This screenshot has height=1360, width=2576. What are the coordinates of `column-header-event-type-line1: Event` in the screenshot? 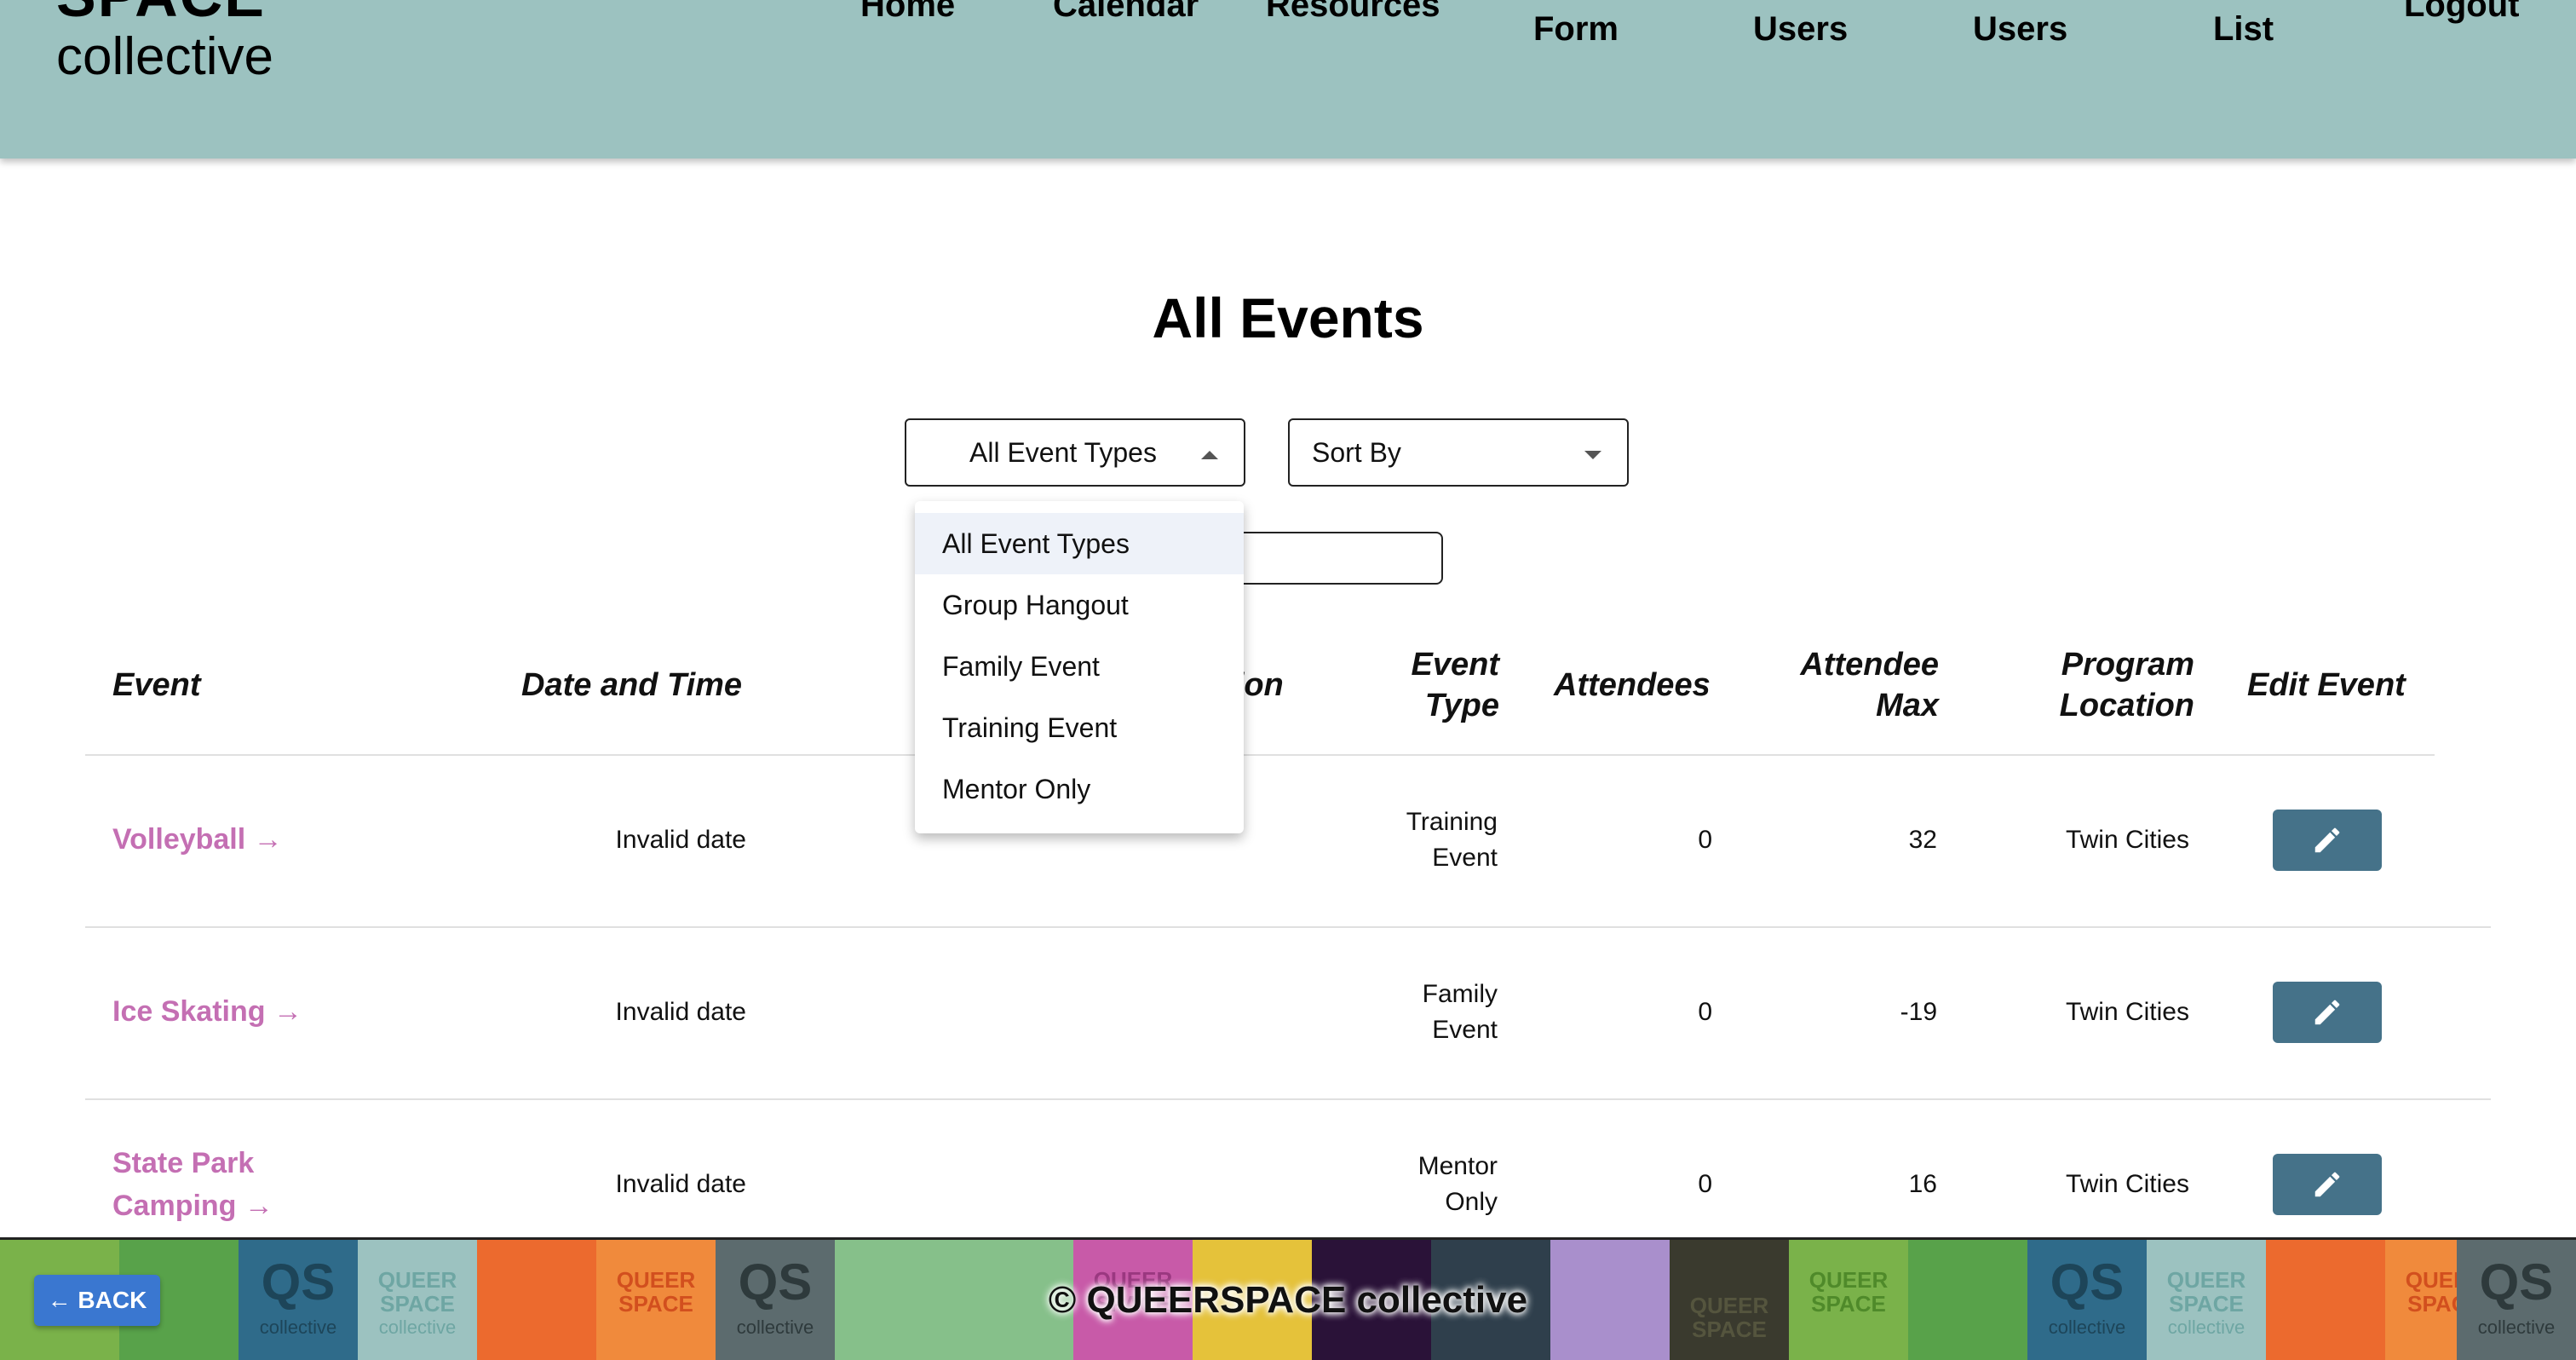 It's located at (1455, 665).